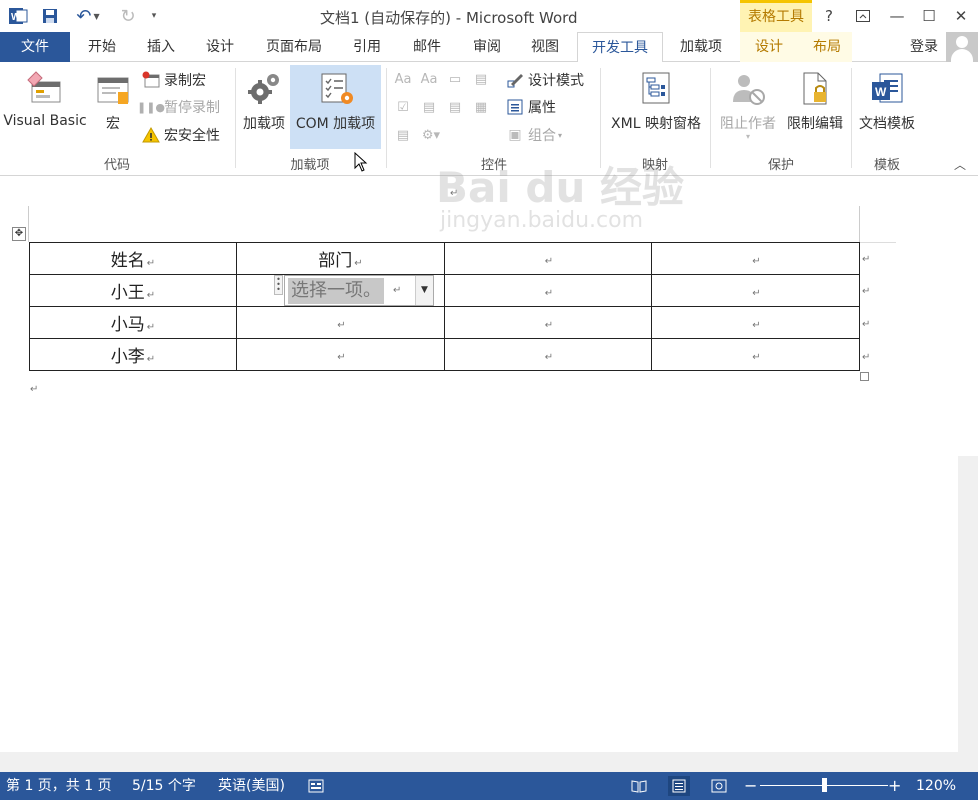  What do you see at coordinates (424, 290) in the screenshot?
I see `dropdown-arrow-icon: ▼` at bounding box center [424, 290].